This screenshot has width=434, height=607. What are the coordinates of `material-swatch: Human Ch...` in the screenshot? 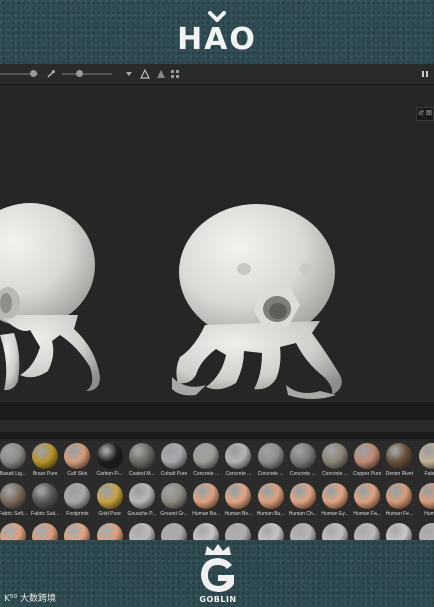 It's located at (304, 503).